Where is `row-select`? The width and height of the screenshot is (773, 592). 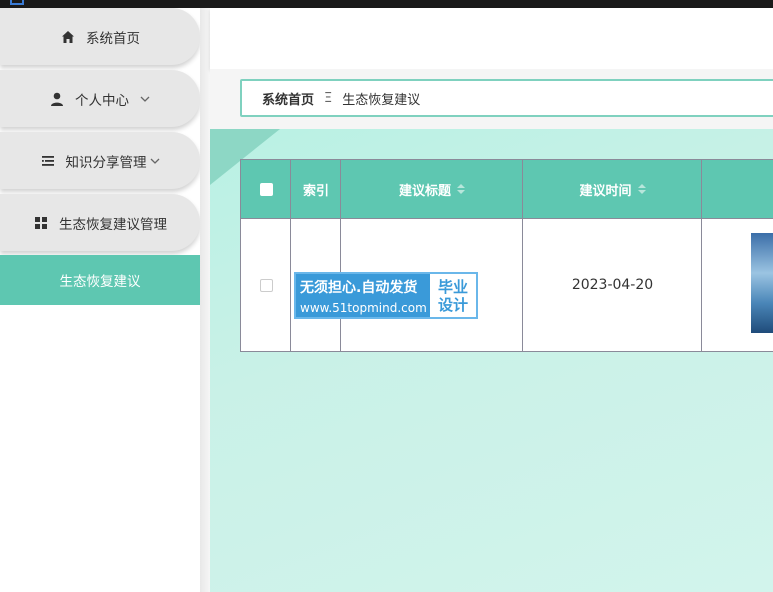 row-select is located at coordinates (266, 285).